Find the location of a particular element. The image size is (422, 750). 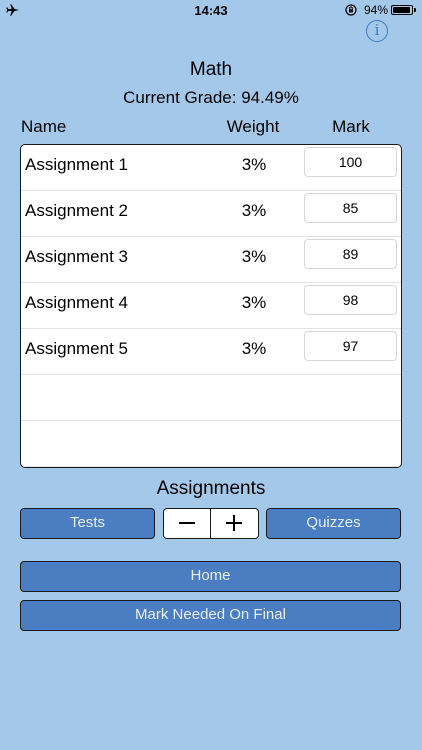

battery-level is located at coordinates (401, 10).